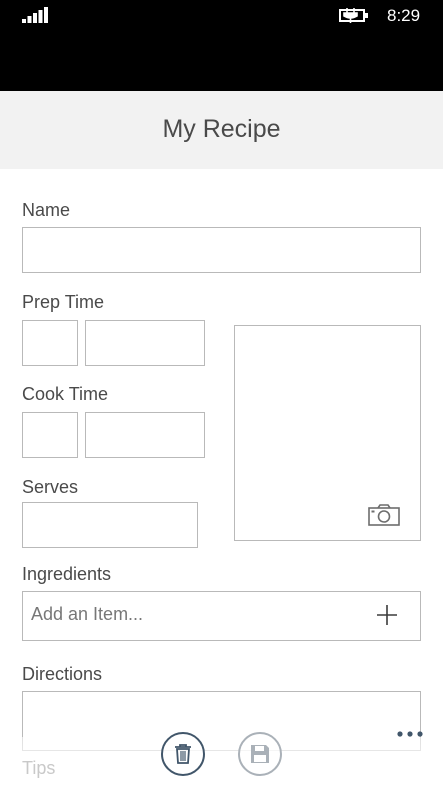 The width and height of the screenshot is (443, 788). I want to click on delete-button, so click(183, 754).